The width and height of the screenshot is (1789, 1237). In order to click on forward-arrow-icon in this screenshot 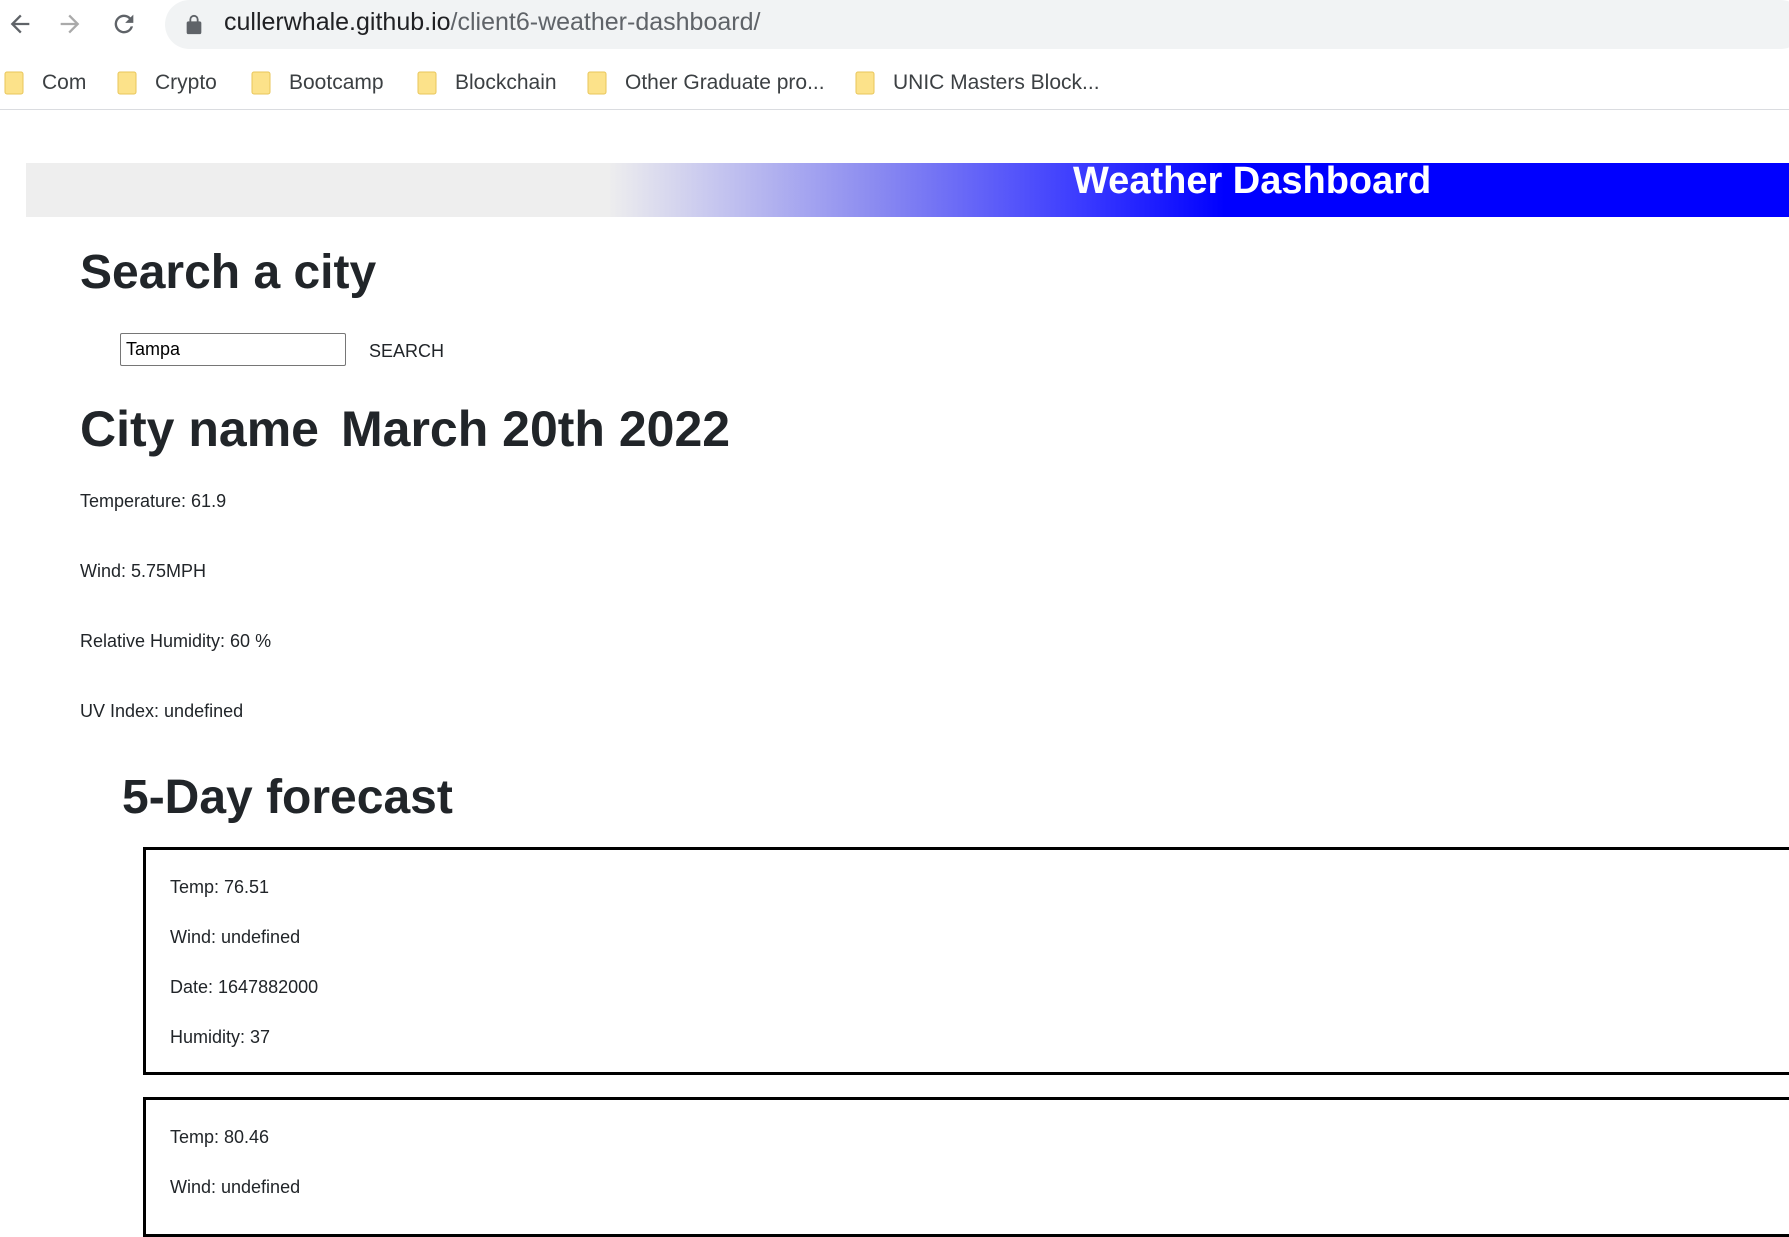, I will do `click(70, 24)`.